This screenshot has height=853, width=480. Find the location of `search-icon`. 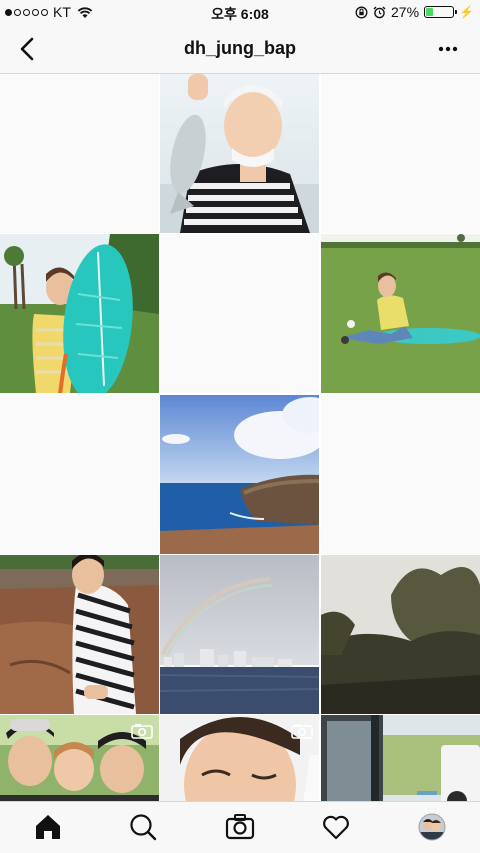

search-icon is located at coordinates (143, 827).